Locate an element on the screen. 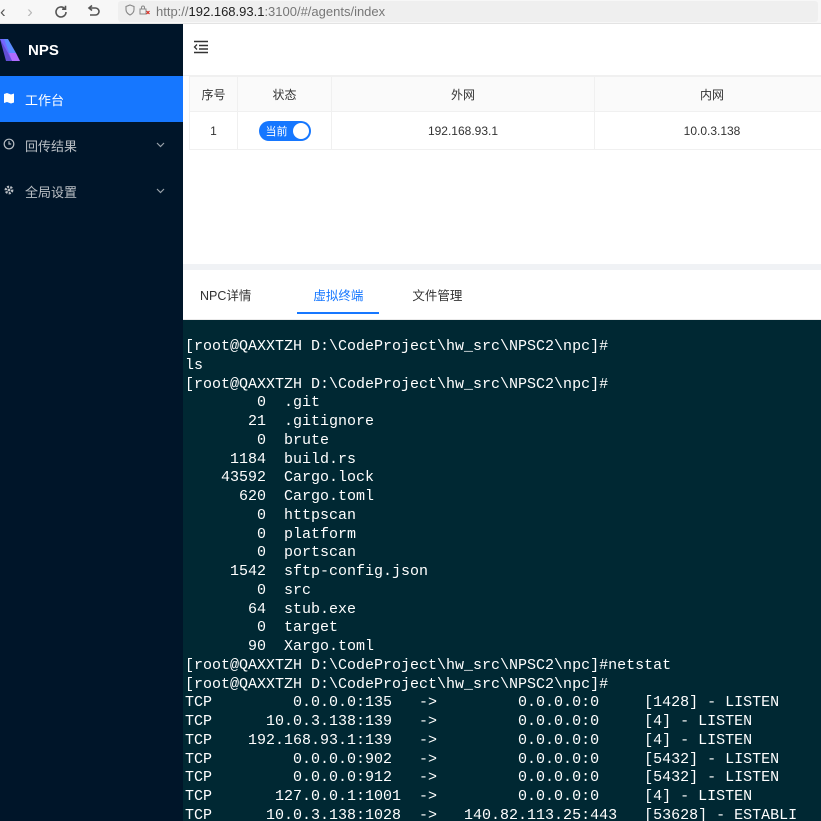  table-header-row: 序号 状态 外网 内网 is located at coordinates (505, 94).